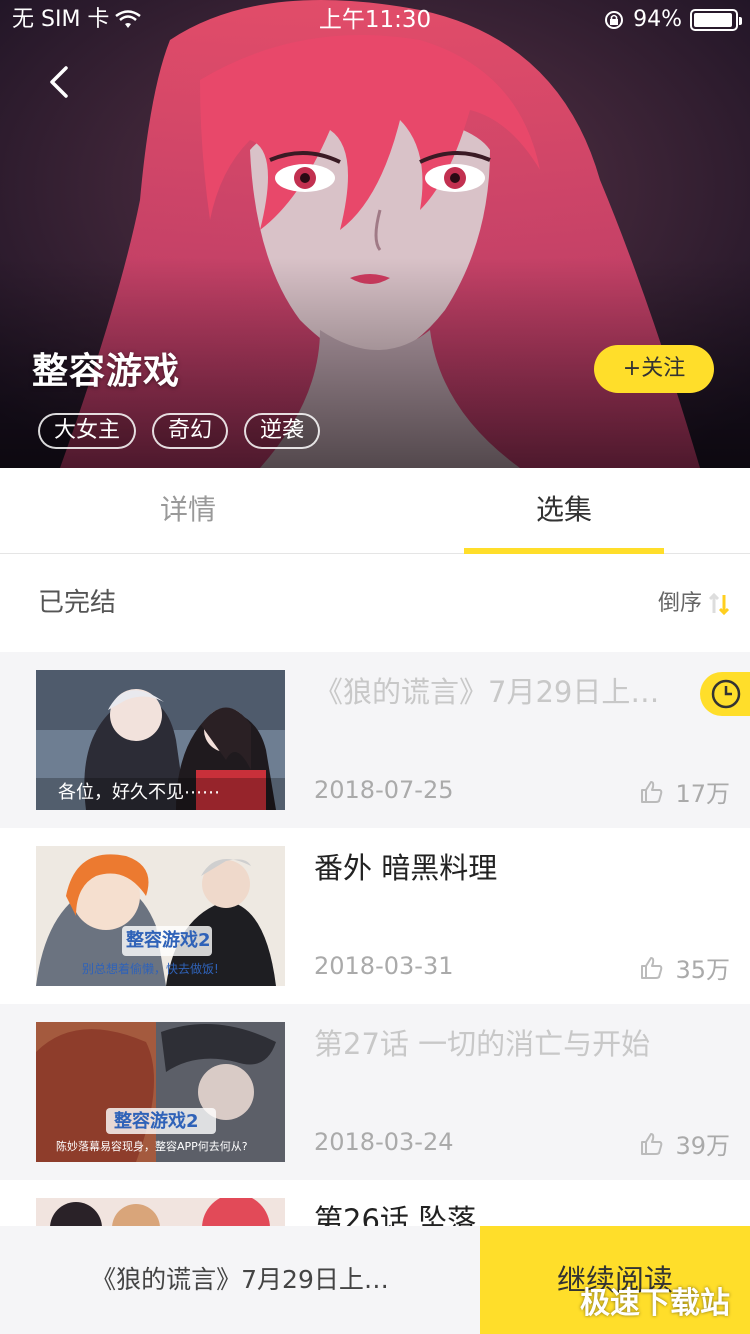  Describe the element at coordinates (160, 1092) in the screenshot. I see `episode-thumbnail: 整容游戏2 陈妙落幕易容现身，整容APP何去何从?` at that location.